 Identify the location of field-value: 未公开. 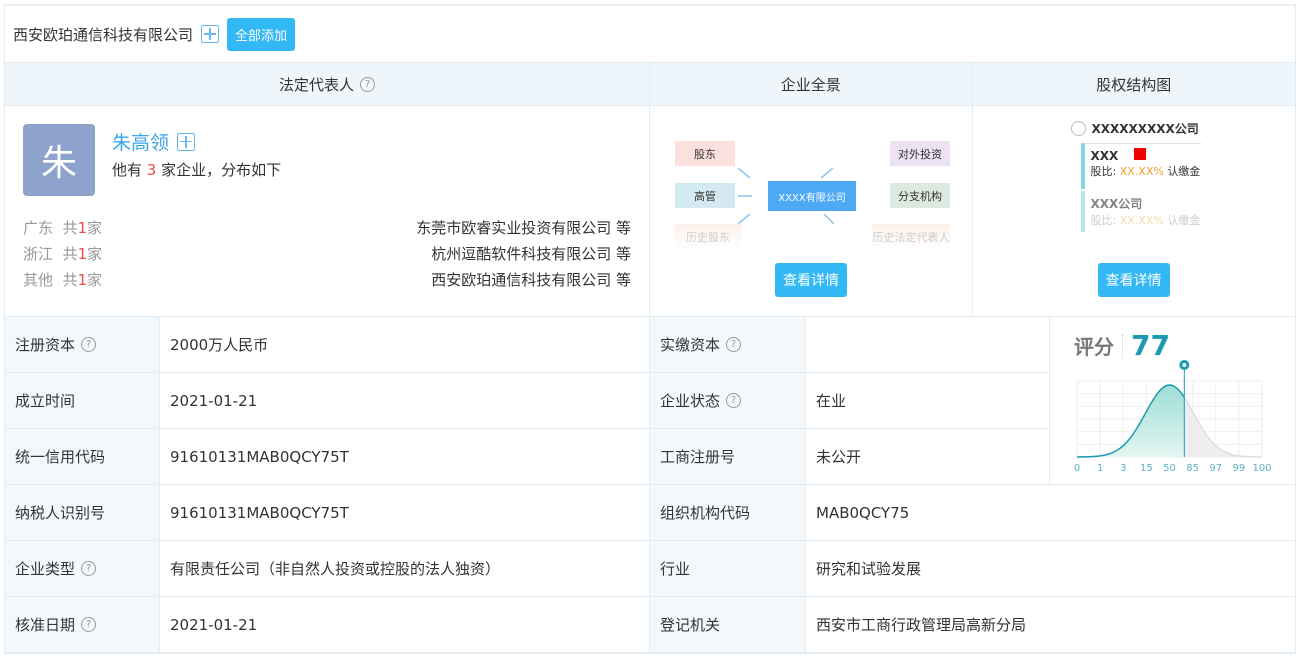
(928, 457).